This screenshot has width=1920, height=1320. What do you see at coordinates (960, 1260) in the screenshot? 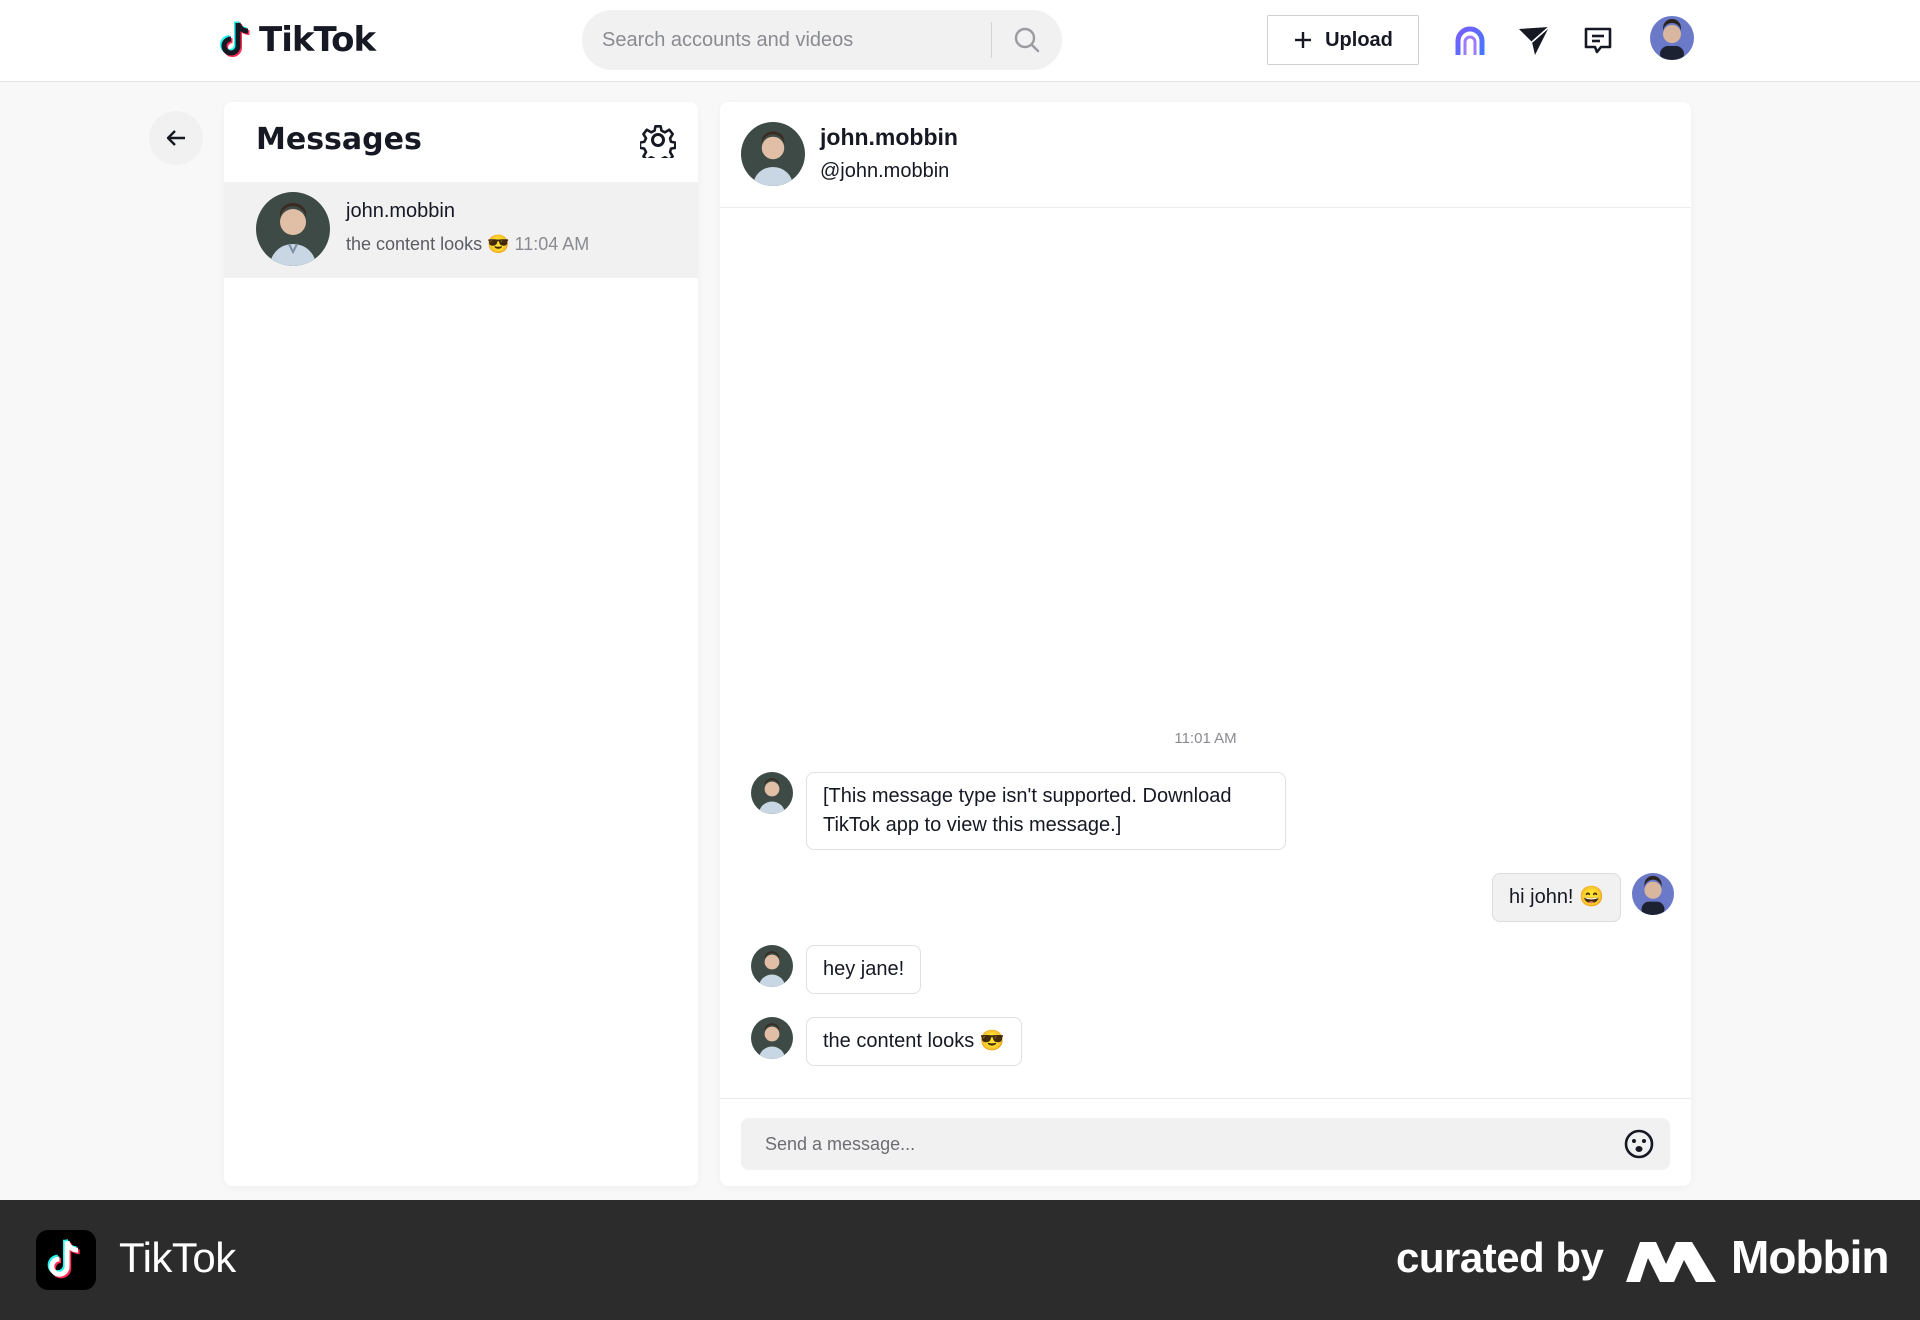
I see `footer-banner: TikTok curated by Mobbin` at bounding box center [960, 1260].